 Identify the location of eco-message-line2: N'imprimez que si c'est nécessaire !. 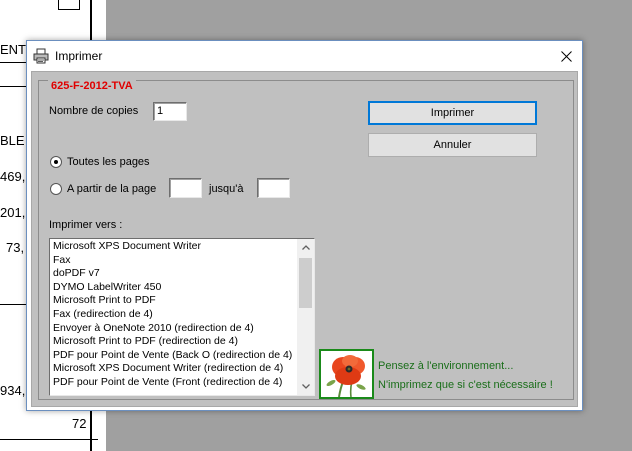
(465, 385).